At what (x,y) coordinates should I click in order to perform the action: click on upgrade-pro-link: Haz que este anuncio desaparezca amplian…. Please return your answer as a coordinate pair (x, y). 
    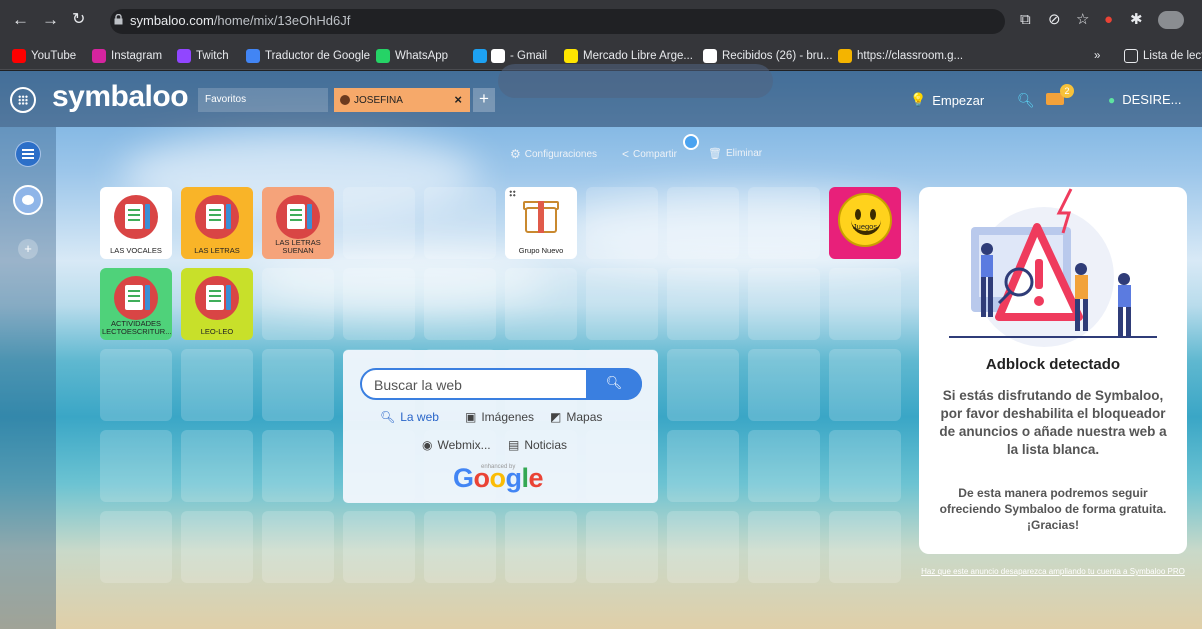
    Looking at the image, I should click on (1053, 571).